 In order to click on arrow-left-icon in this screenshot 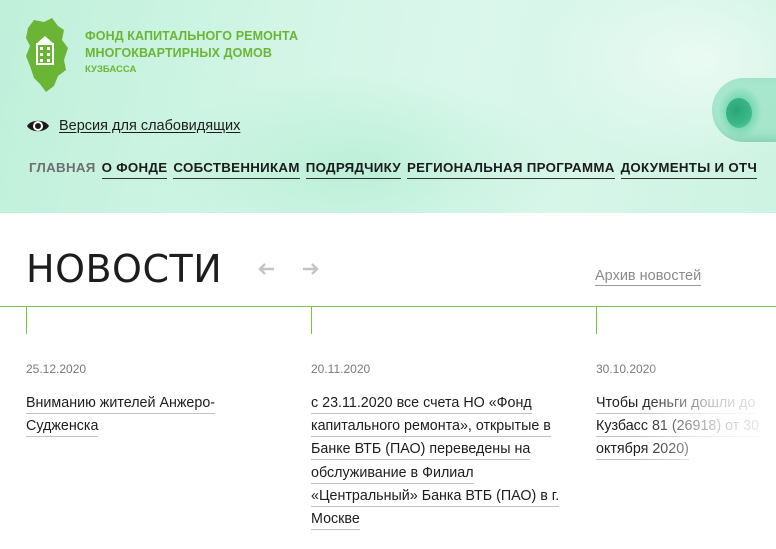, I will do `click(266, 269)`.